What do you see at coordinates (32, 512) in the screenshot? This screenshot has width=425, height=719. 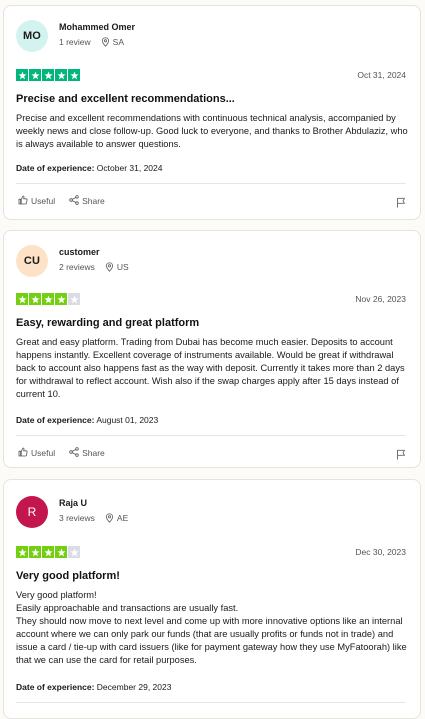 I see `avatar: R` at bounding box center [32, 512].